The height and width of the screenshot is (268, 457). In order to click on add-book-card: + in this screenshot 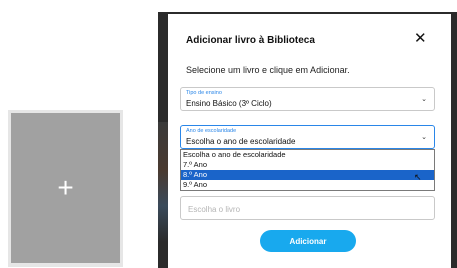, I will do `click(65, 188)`.